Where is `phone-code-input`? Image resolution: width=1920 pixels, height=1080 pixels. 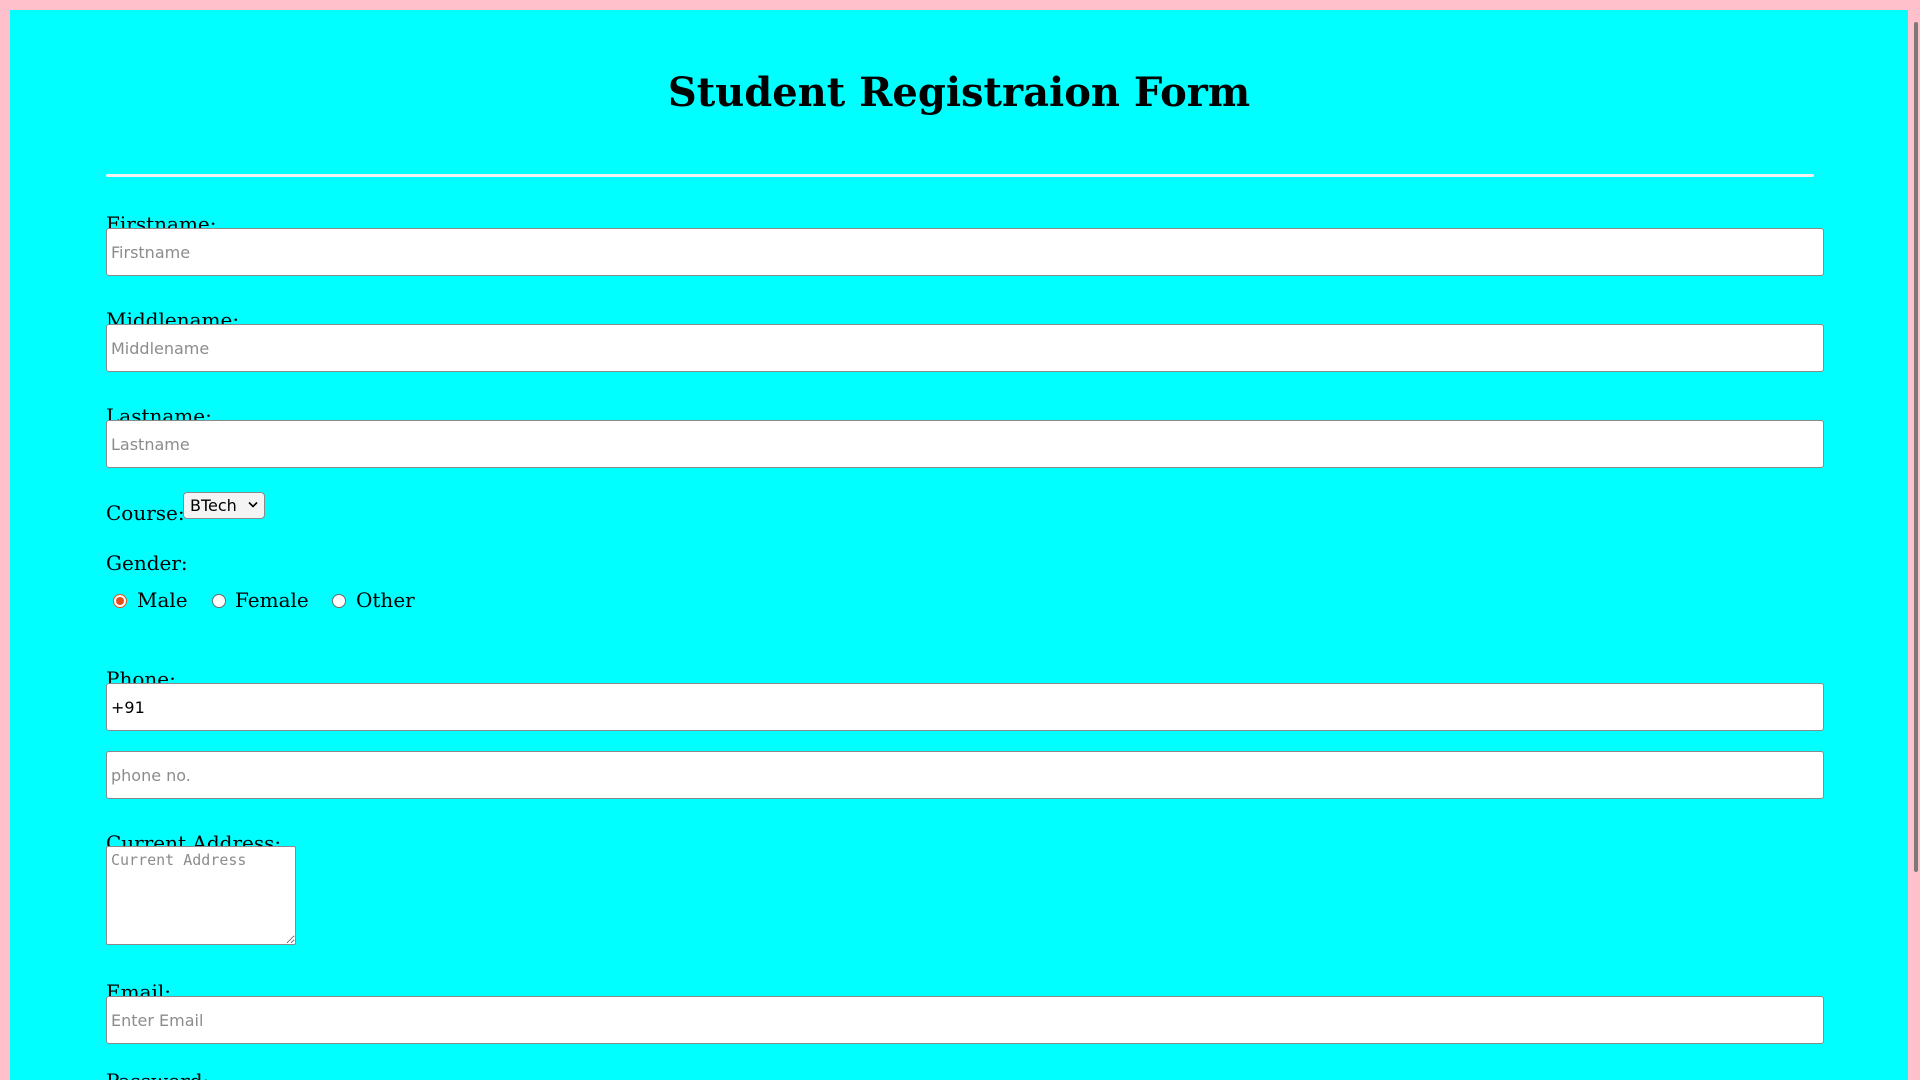 phone-code-input is located at coordinates (965, 707).